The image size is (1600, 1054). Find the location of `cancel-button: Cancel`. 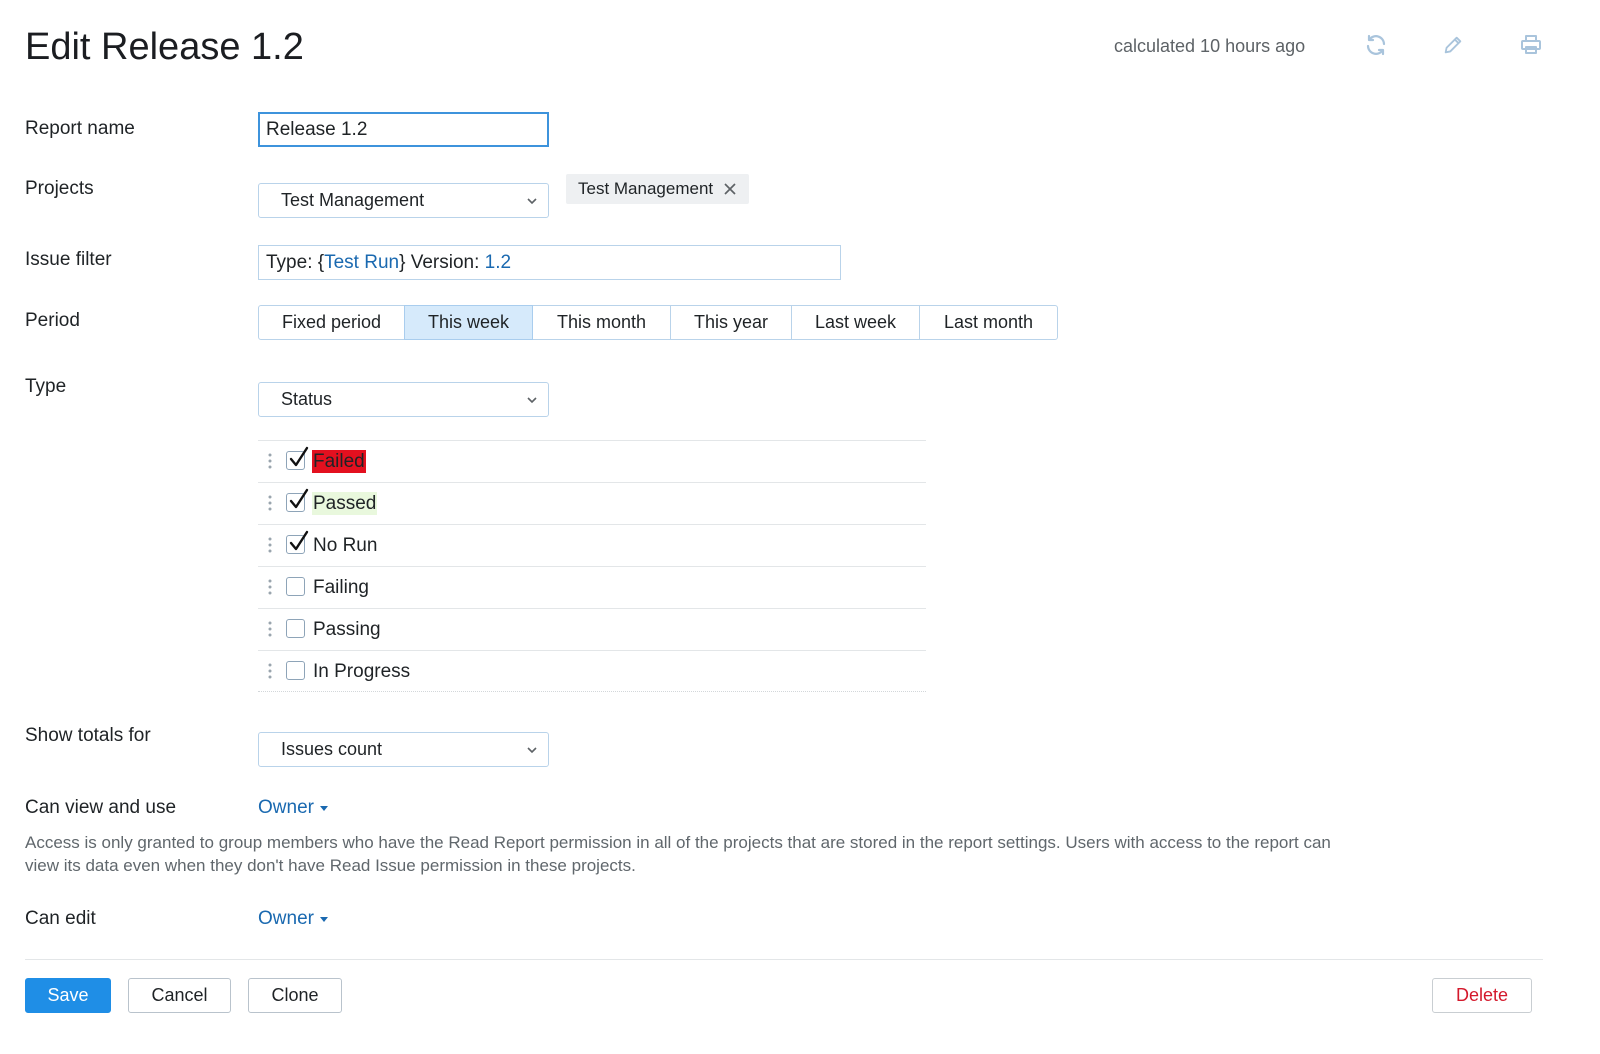

cancel-button: Cancel is located at coordinates (179, 995).